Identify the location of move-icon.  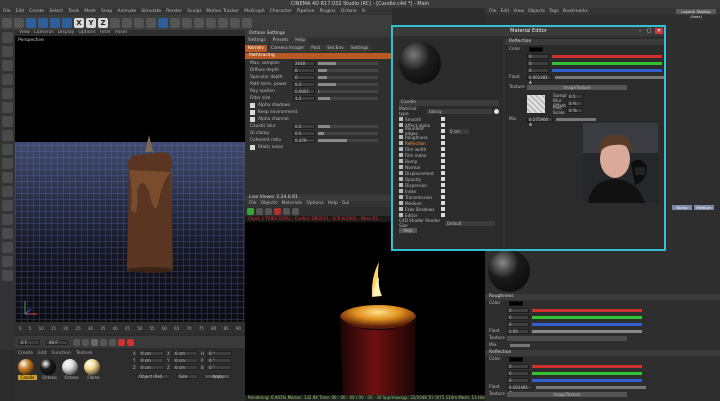
(43, 22).